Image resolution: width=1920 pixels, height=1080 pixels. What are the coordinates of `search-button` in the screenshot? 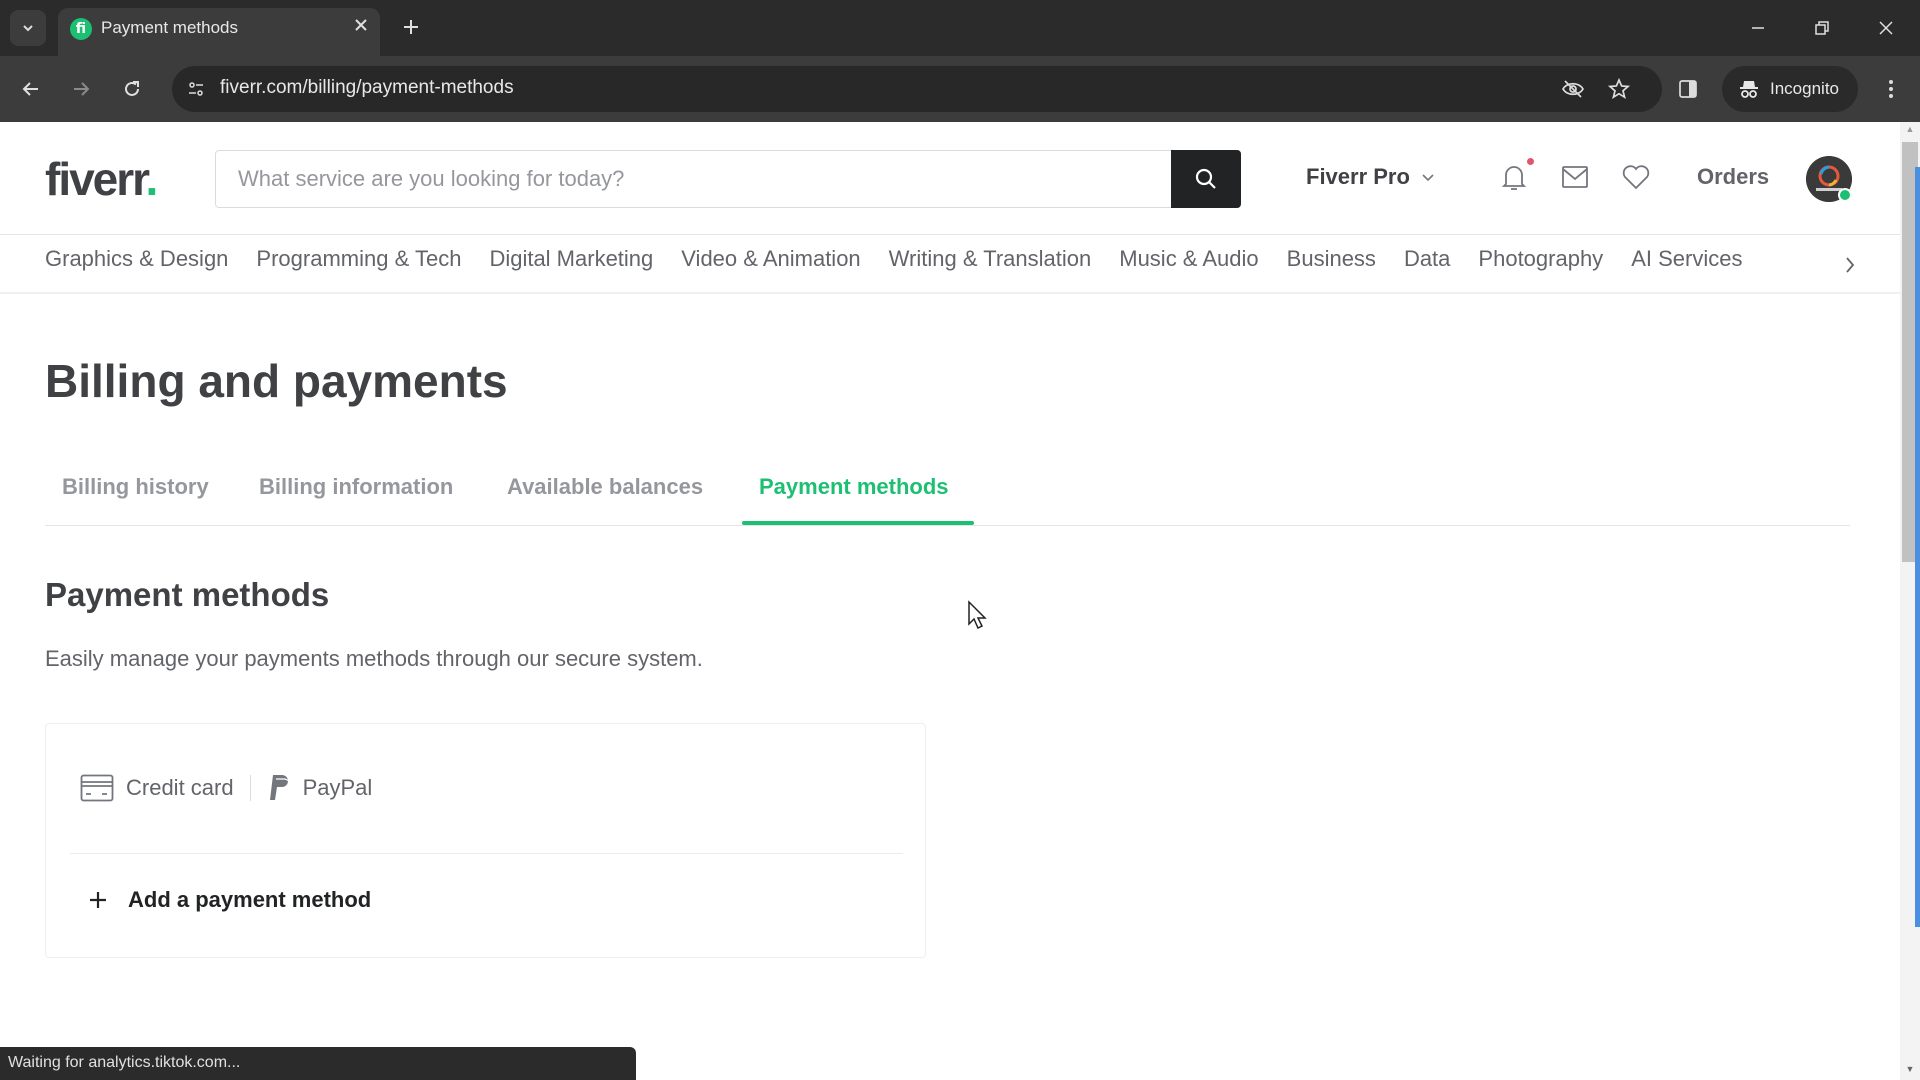 It's located at (1206, 179).